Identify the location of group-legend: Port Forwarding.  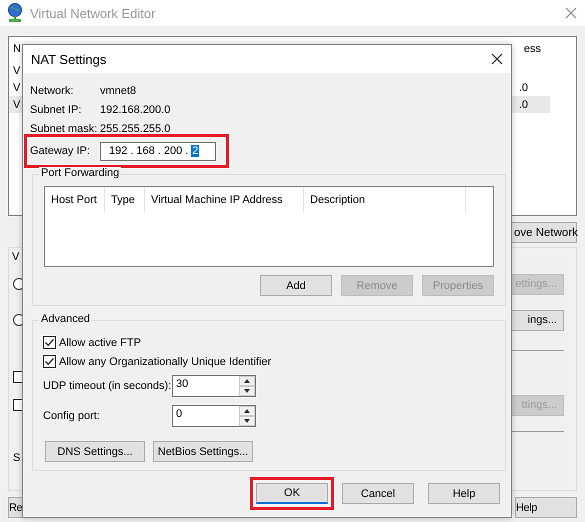
(80, 173).